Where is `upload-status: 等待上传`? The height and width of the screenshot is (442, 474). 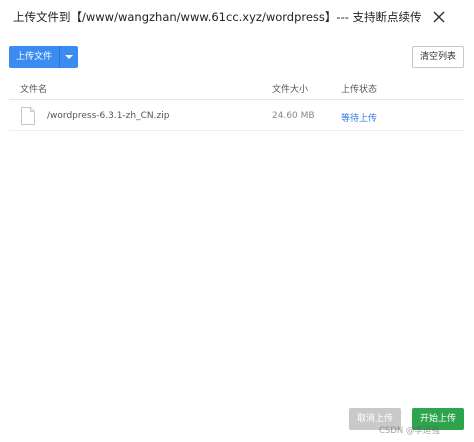
upload-status: 等待上传 is located at coordinates (359, 119).